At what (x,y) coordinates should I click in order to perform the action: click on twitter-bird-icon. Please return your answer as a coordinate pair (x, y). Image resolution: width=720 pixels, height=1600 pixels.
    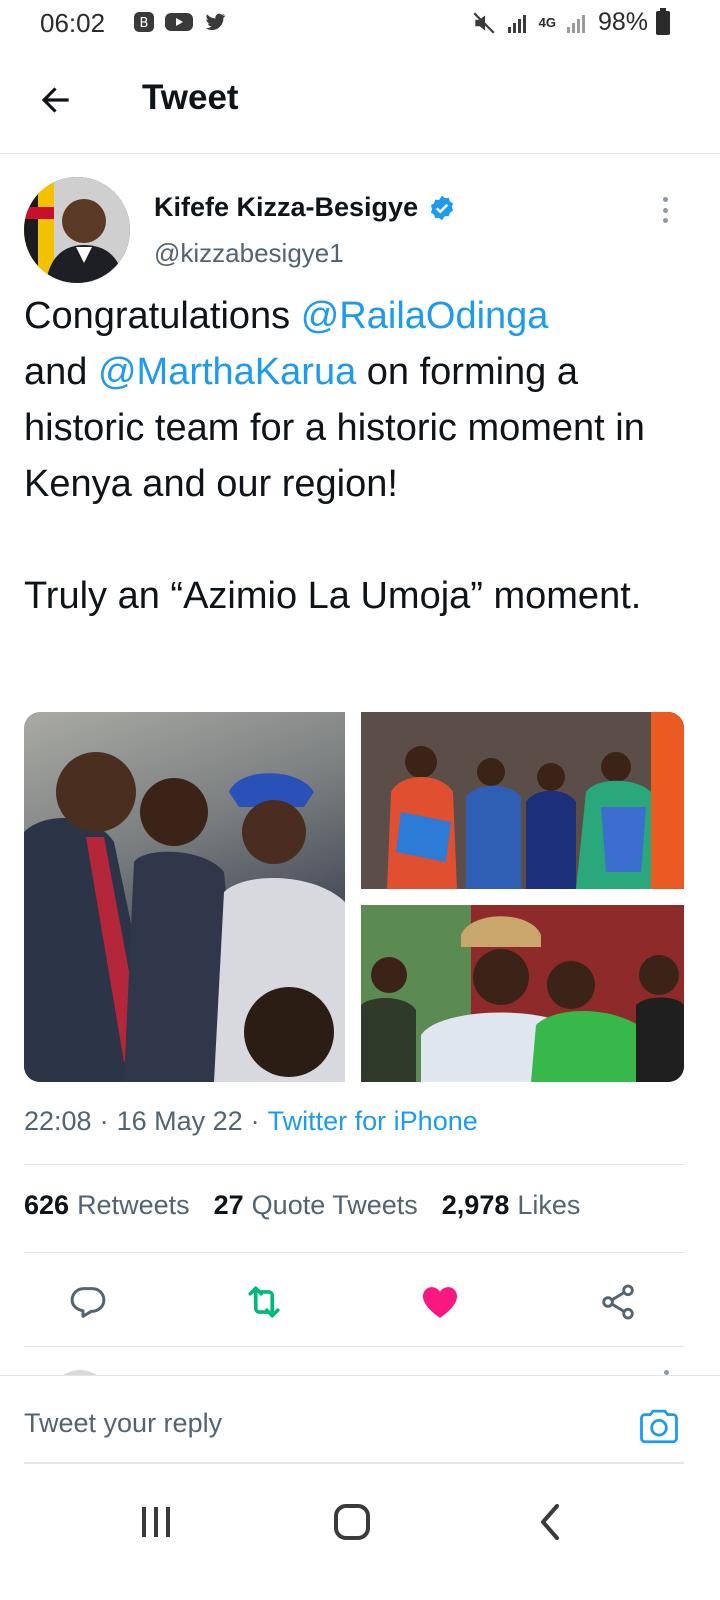
    Looking at the image, I should click on (215, 21).